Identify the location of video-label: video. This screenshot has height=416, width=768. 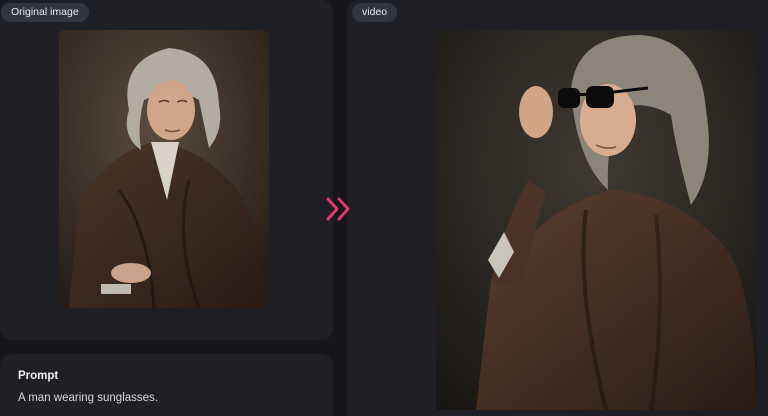
(375, 12).